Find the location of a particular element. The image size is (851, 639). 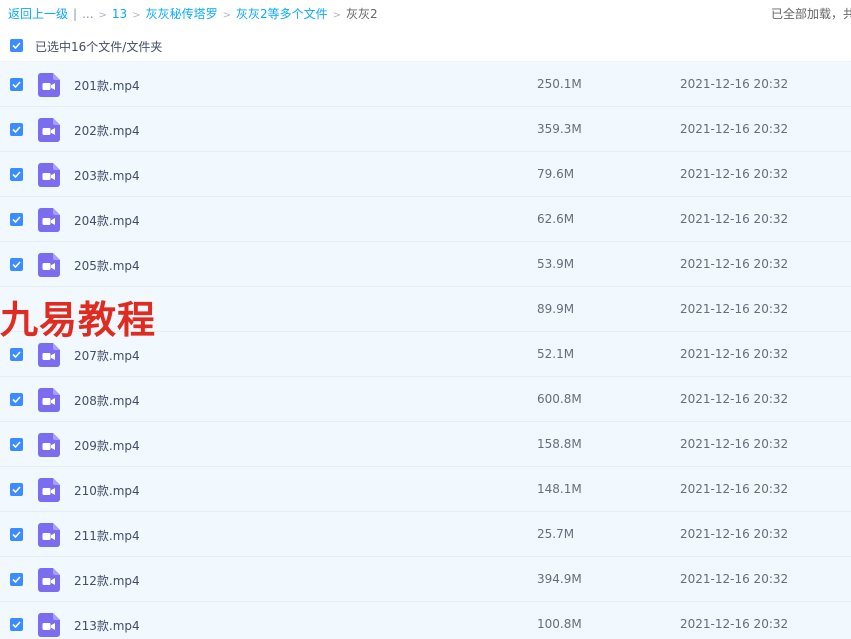

file-row: 205款.mp4 53.9M 2021-12-16 20:32 is located at coordinates (425, 264).